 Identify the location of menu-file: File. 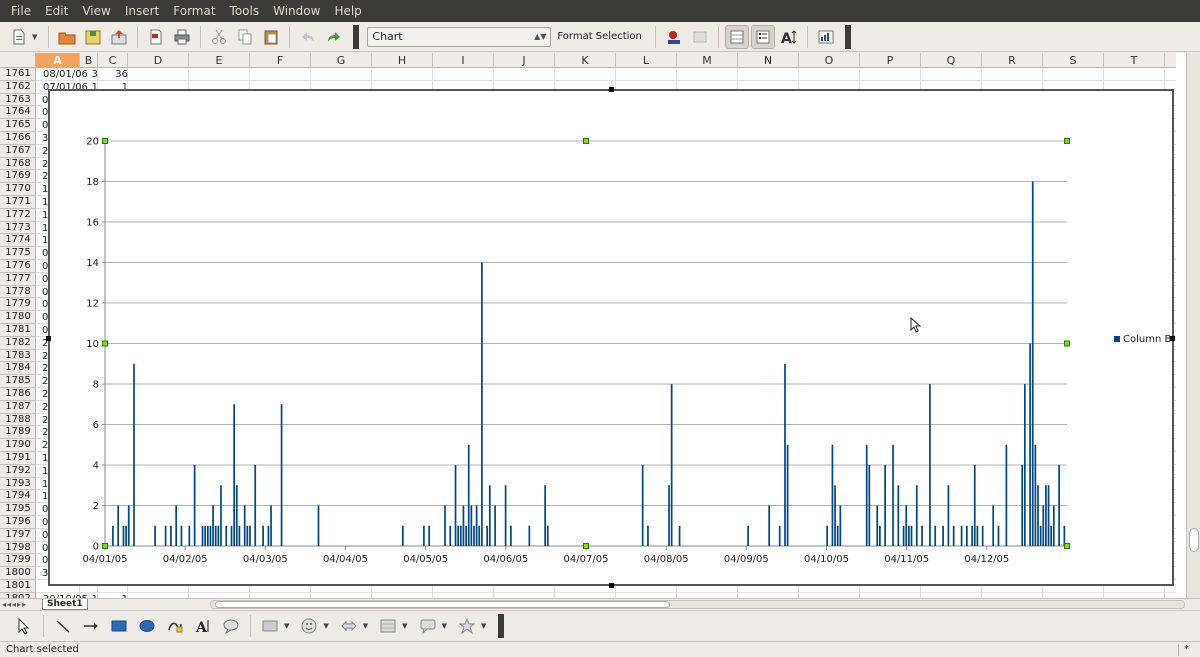
(21, 11).